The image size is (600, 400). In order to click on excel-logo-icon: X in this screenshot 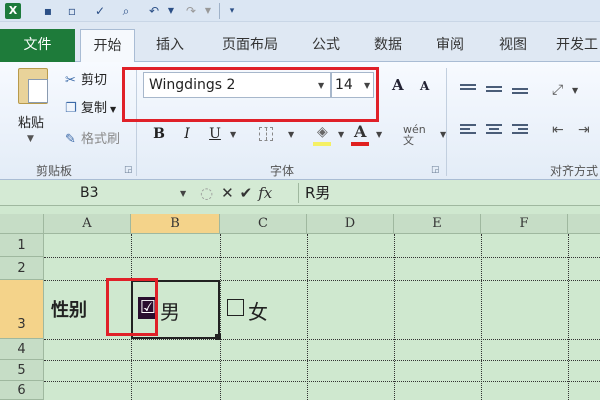, I will do `click(13, 11)`.